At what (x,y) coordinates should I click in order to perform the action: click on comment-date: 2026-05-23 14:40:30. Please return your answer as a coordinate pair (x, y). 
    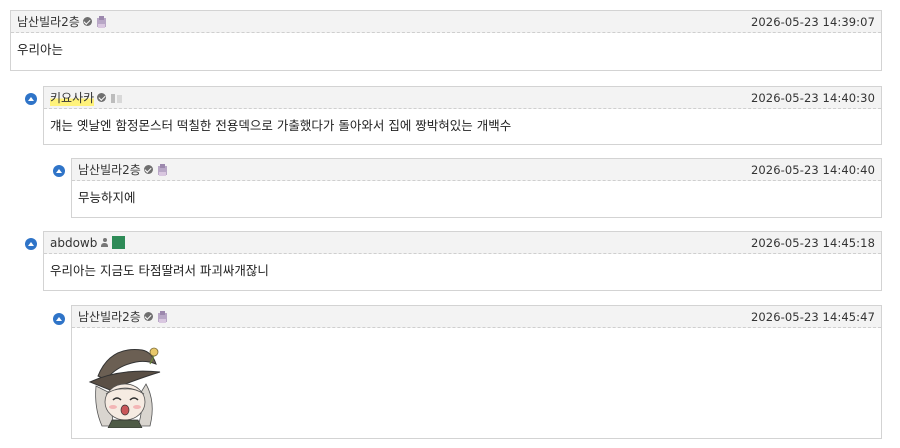
    Looking at the image, I should click on (812, 97).